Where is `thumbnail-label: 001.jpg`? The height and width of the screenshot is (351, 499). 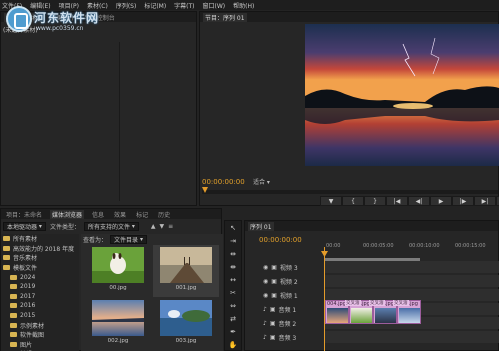
thumbnail-label: 001.jpg is located at coordinates (186, 288).